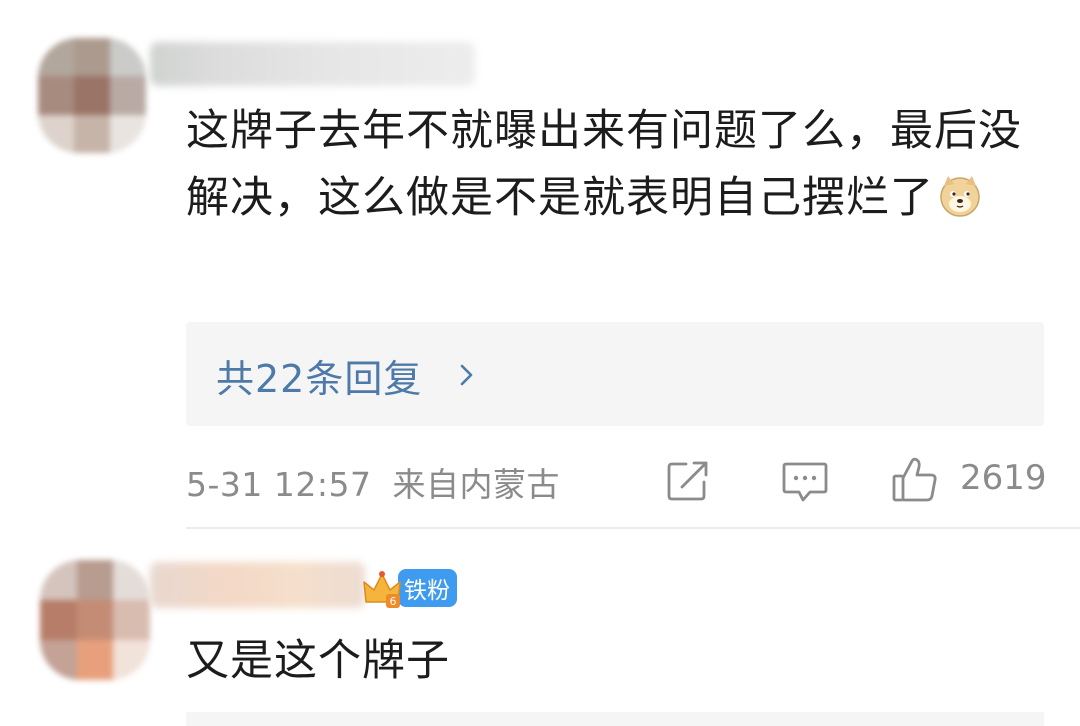  I want to click on replies-panel: 共22条回复, so click(615, 374).